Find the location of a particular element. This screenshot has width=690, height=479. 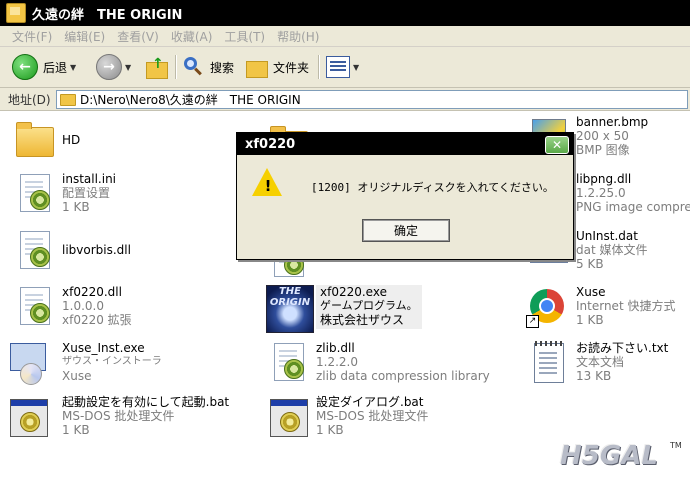

error-dialog: xf0220 ✕ ! [1200] オリジナルディスクを入れてください。 确定 is located at coordinates (405, 196).